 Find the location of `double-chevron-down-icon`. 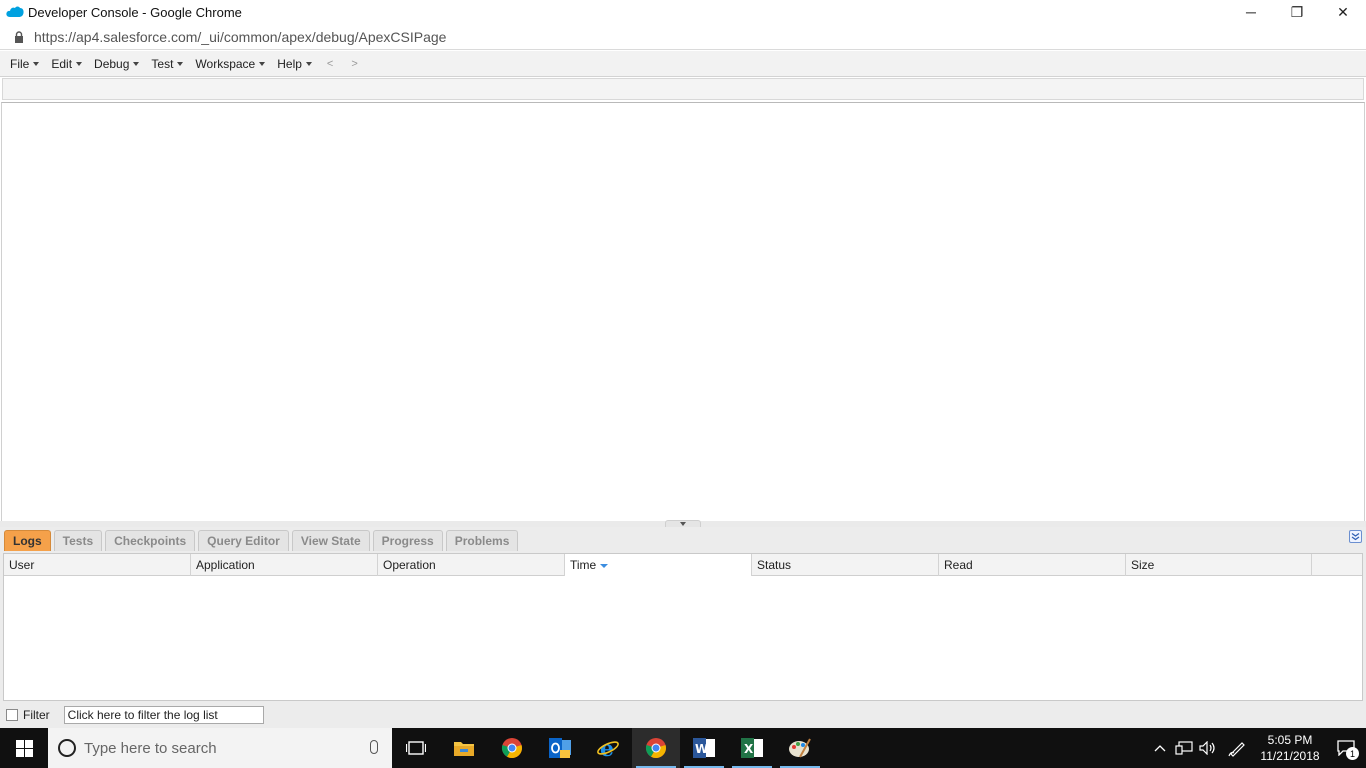

double-chevron-down-icon is located at coordinates (1355, 536).